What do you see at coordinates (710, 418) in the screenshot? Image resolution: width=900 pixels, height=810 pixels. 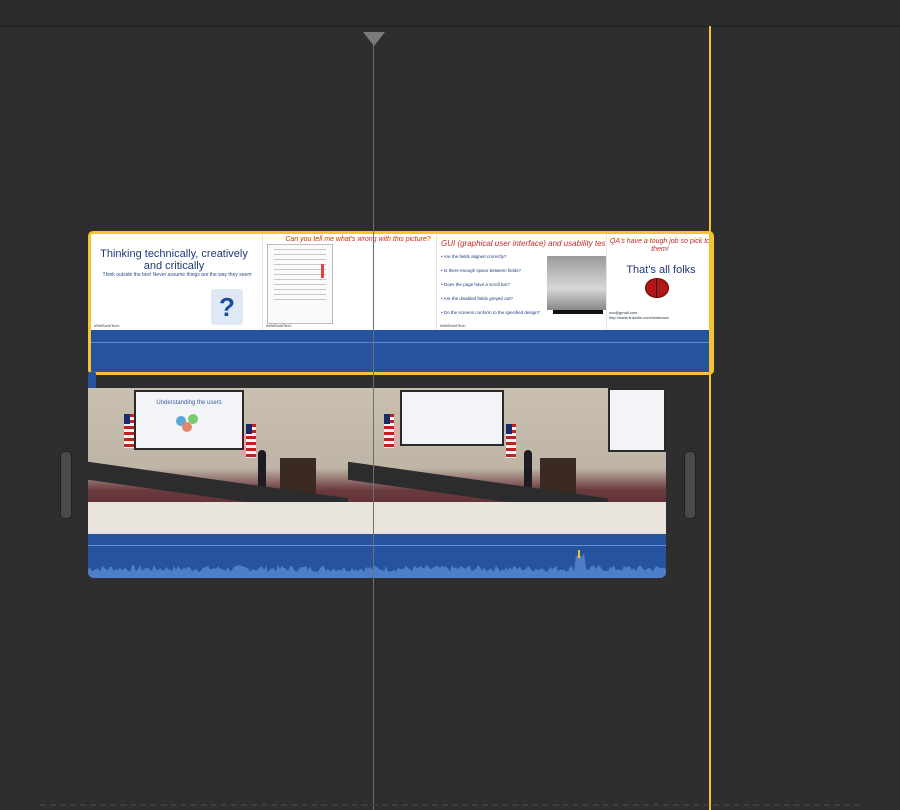 I see `playhead-line` at bounding box center [710, 418].